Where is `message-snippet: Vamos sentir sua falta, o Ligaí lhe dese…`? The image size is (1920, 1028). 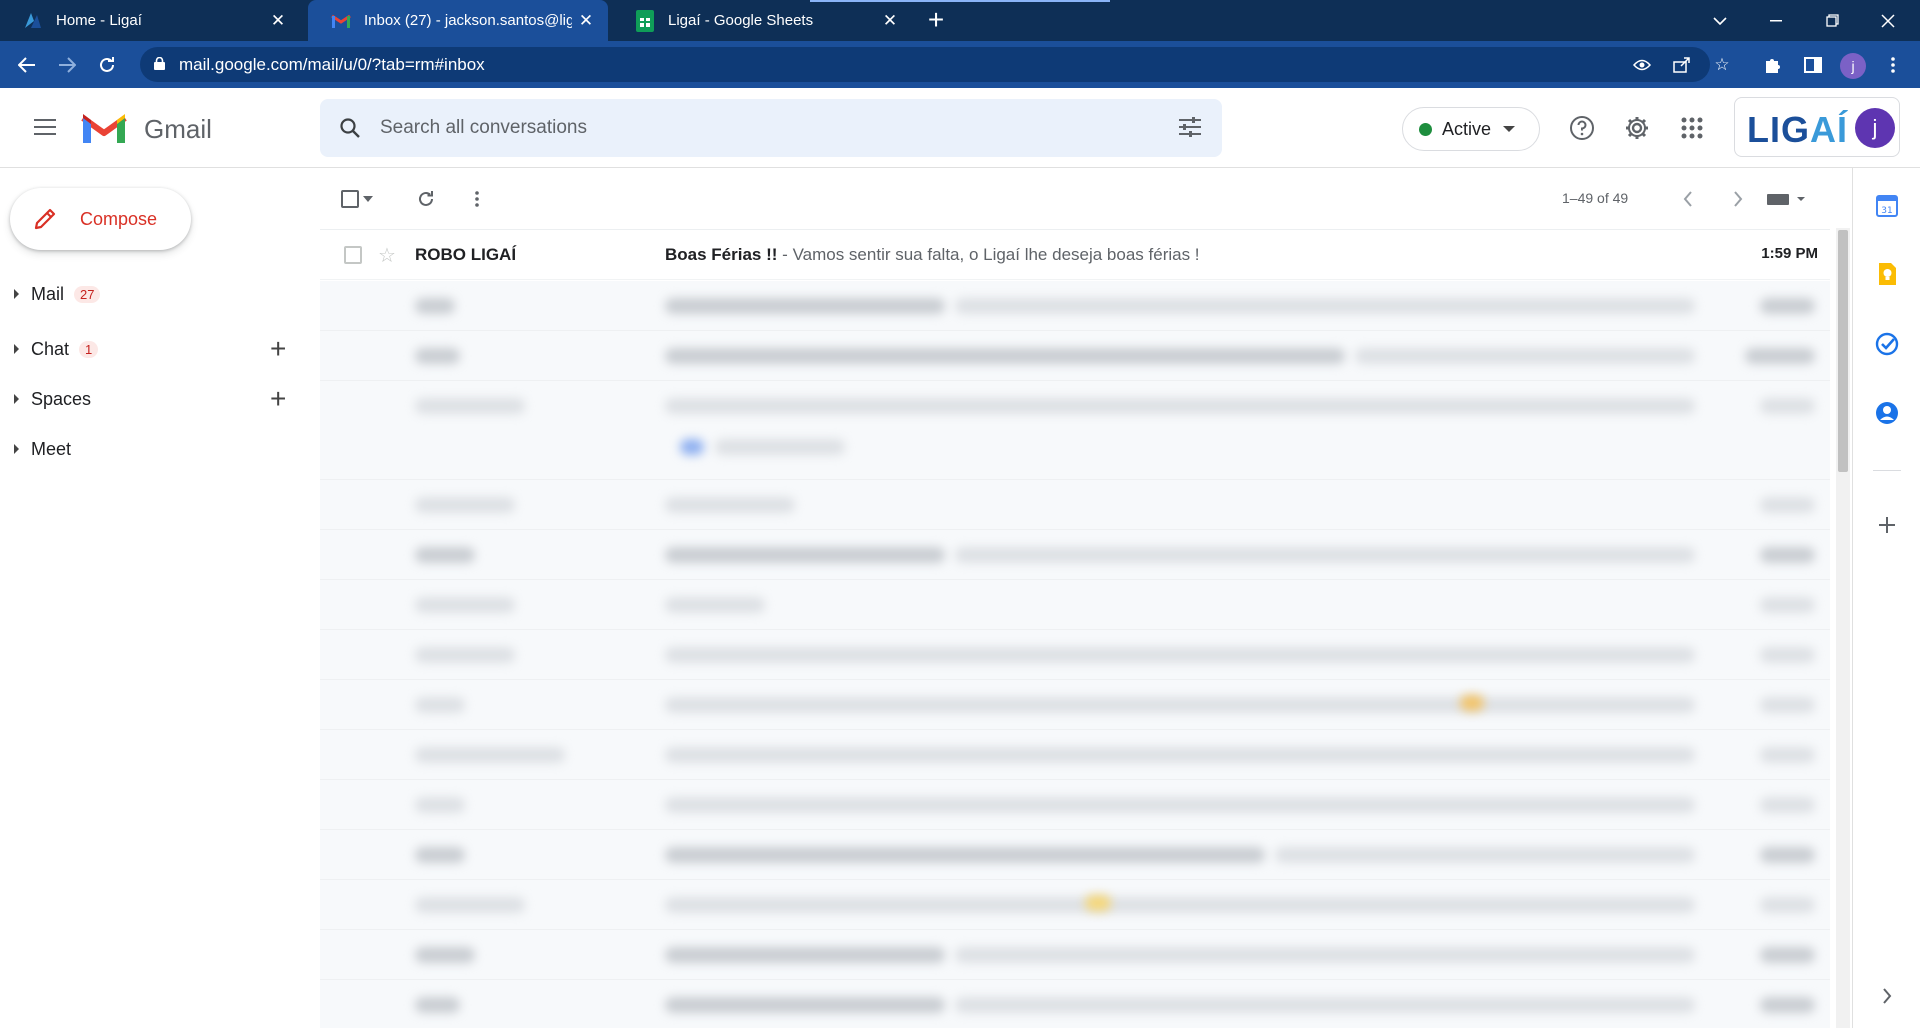 message-snippet: Vamos sentir sua falta, o Ligaí lhe dese… is located at coordinates (996, 254).